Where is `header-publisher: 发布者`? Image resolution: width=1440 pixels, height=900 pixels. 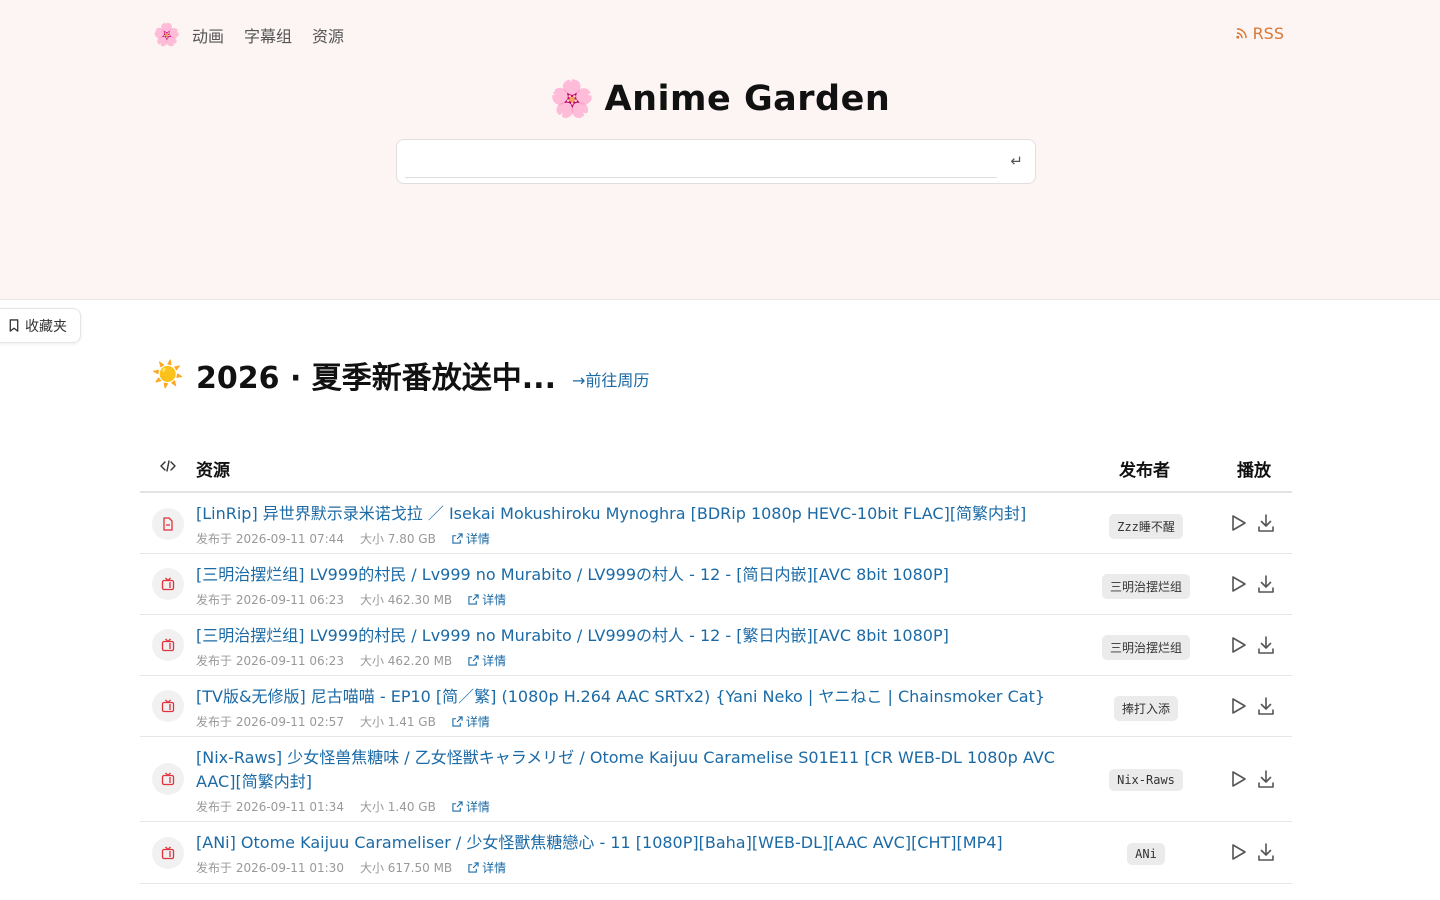 header-publisher: 发布者 is located at coordinates (1144, 471).